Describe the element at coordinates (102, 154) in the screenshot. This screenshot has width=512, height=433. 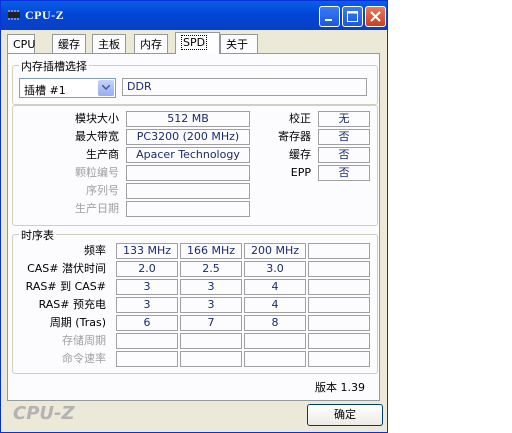
I see `manufacturer-label: 生产商` at that location.